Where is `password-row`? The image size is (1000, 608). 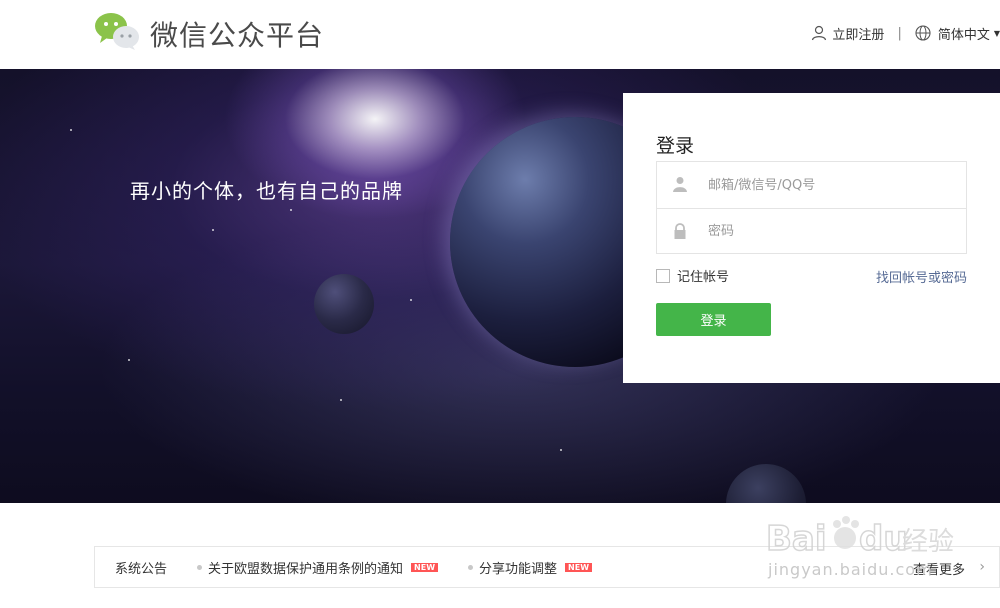
password-row is located at coordinates (811, 231).